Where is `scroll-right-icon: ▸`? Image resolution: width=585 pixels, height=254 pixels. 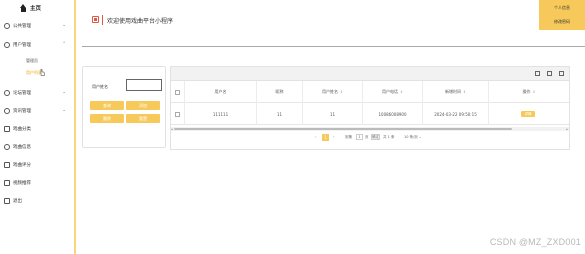
scroll-right-icon: ▸ is located at coordinates (567, 129).